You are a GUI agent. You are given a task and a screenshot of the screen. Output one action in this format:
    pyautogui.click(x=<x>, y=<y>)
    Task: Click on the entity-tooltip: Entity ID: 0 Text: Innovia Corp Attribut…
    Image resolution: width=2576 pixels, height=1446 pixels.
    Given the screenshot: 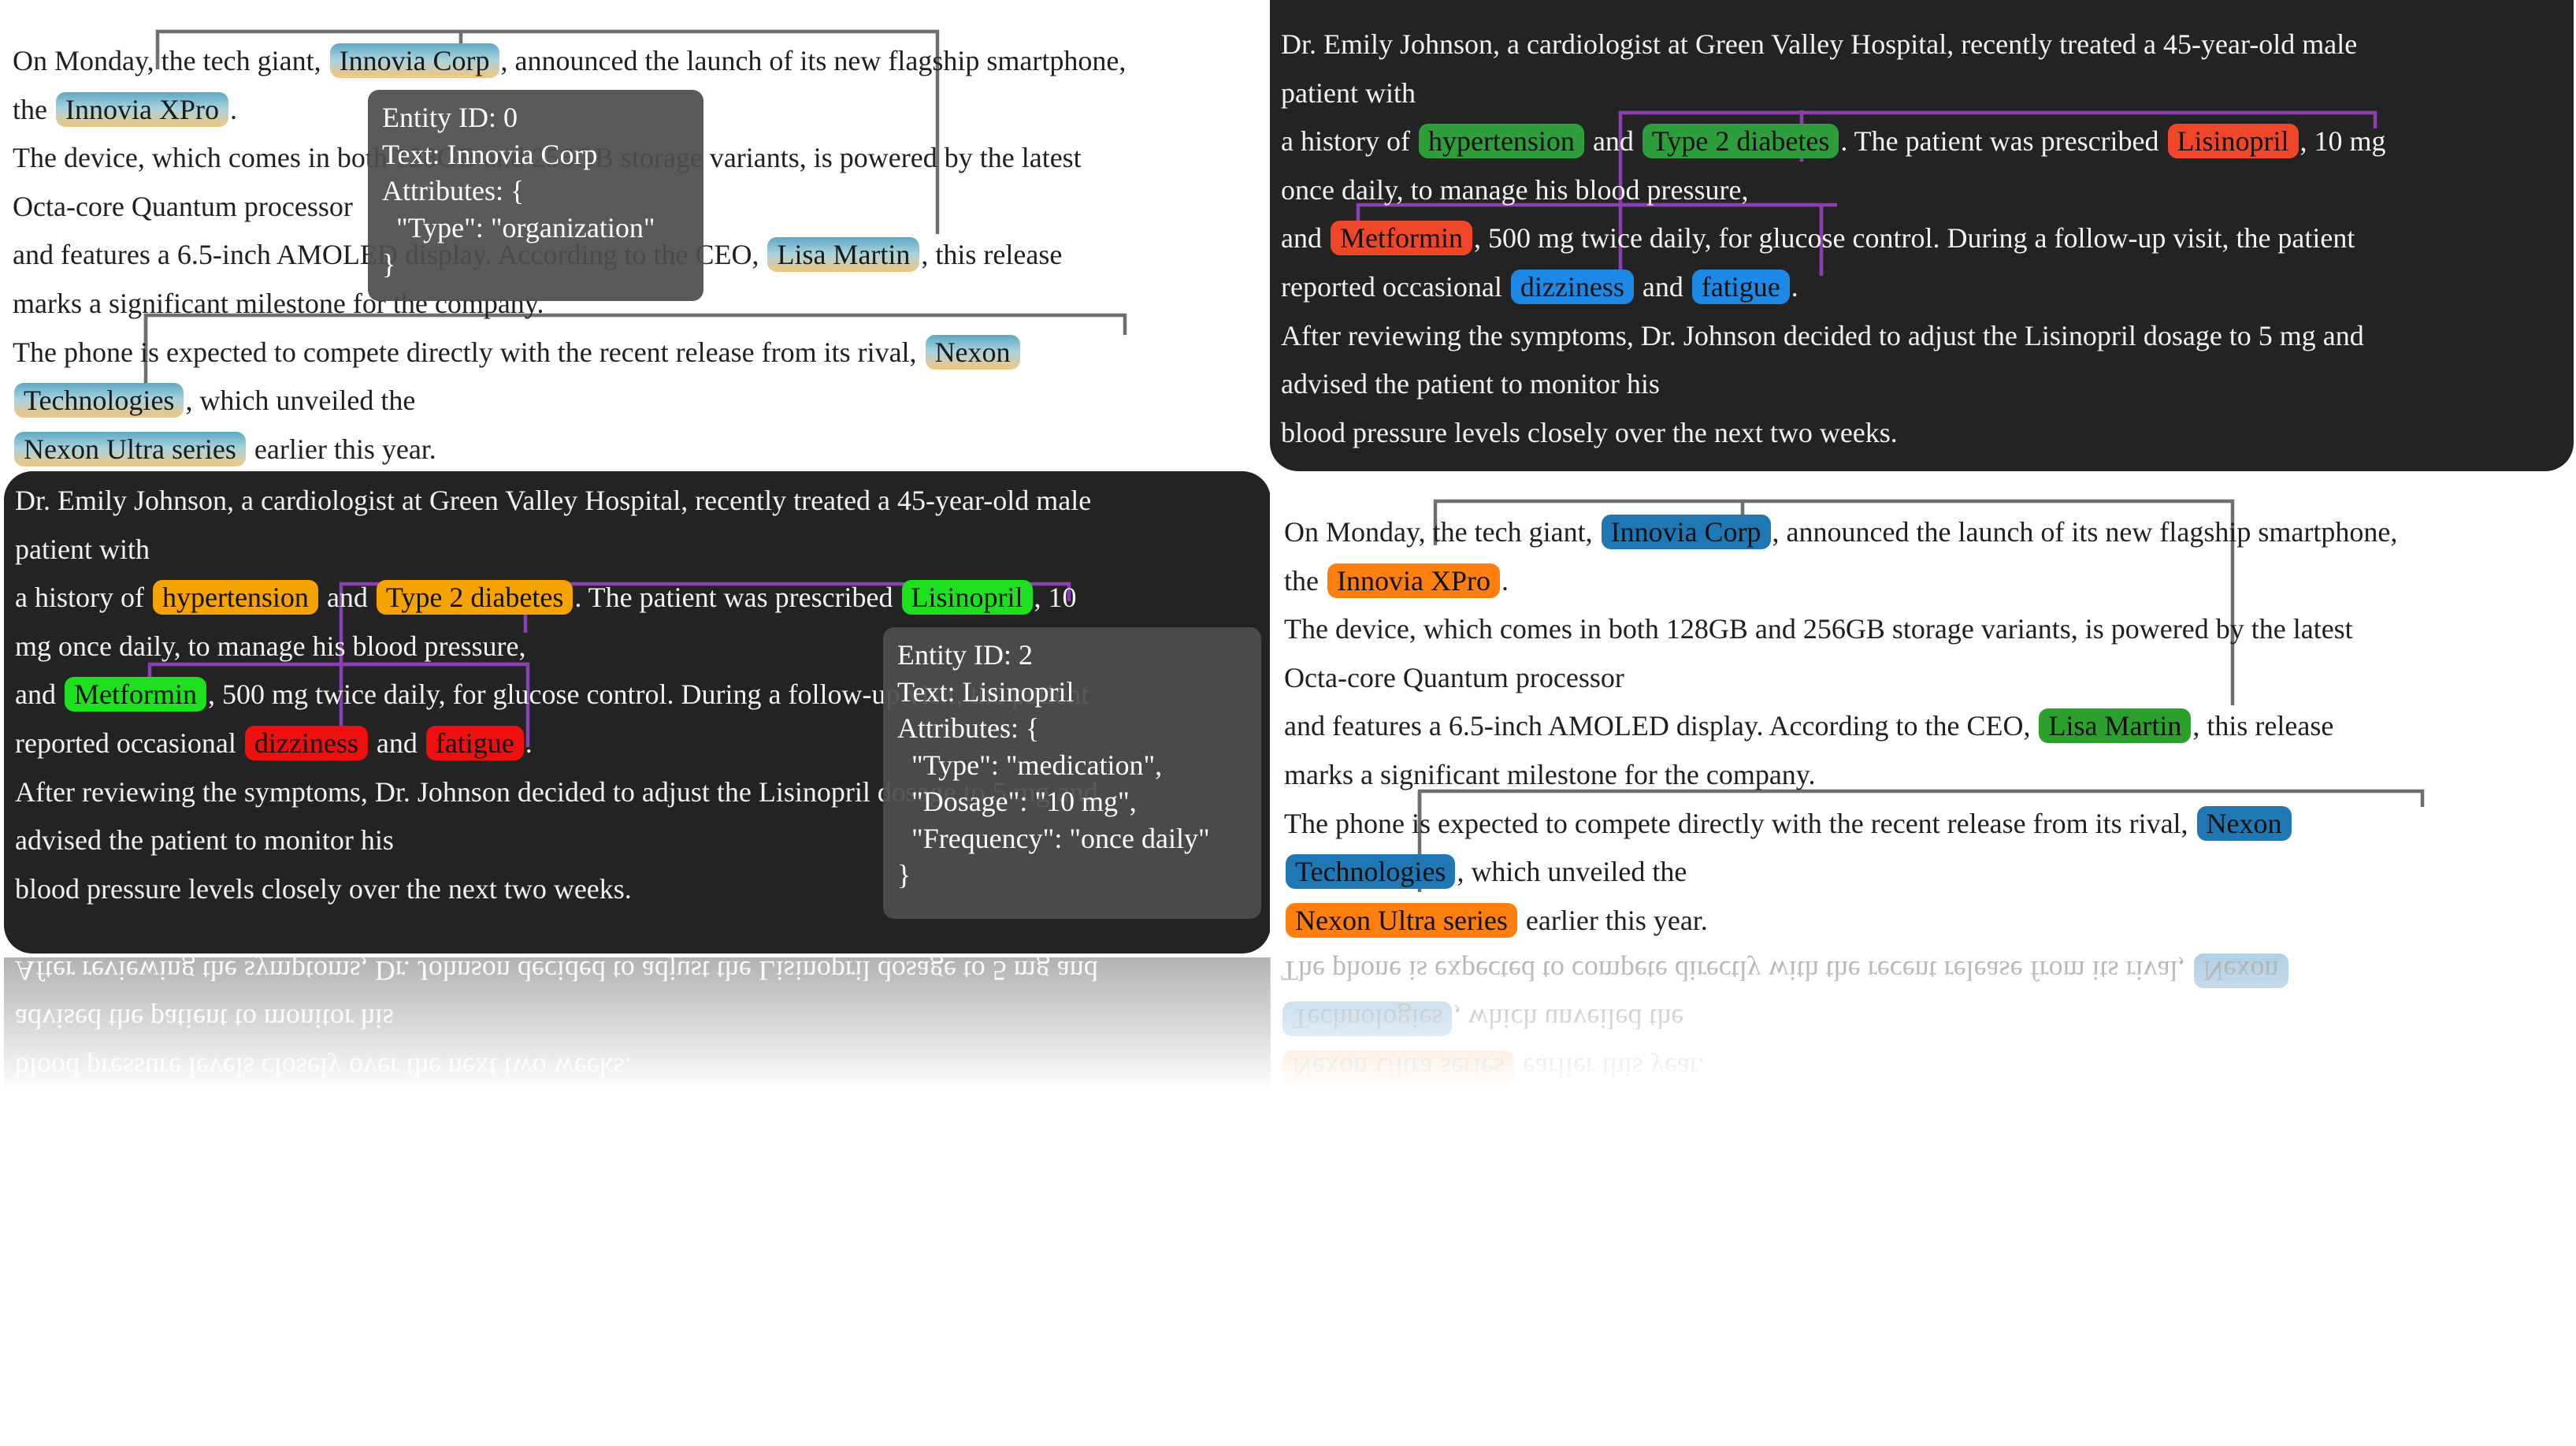 What is the action you would take?
    pyautogui.click(x=535, y=195)
    